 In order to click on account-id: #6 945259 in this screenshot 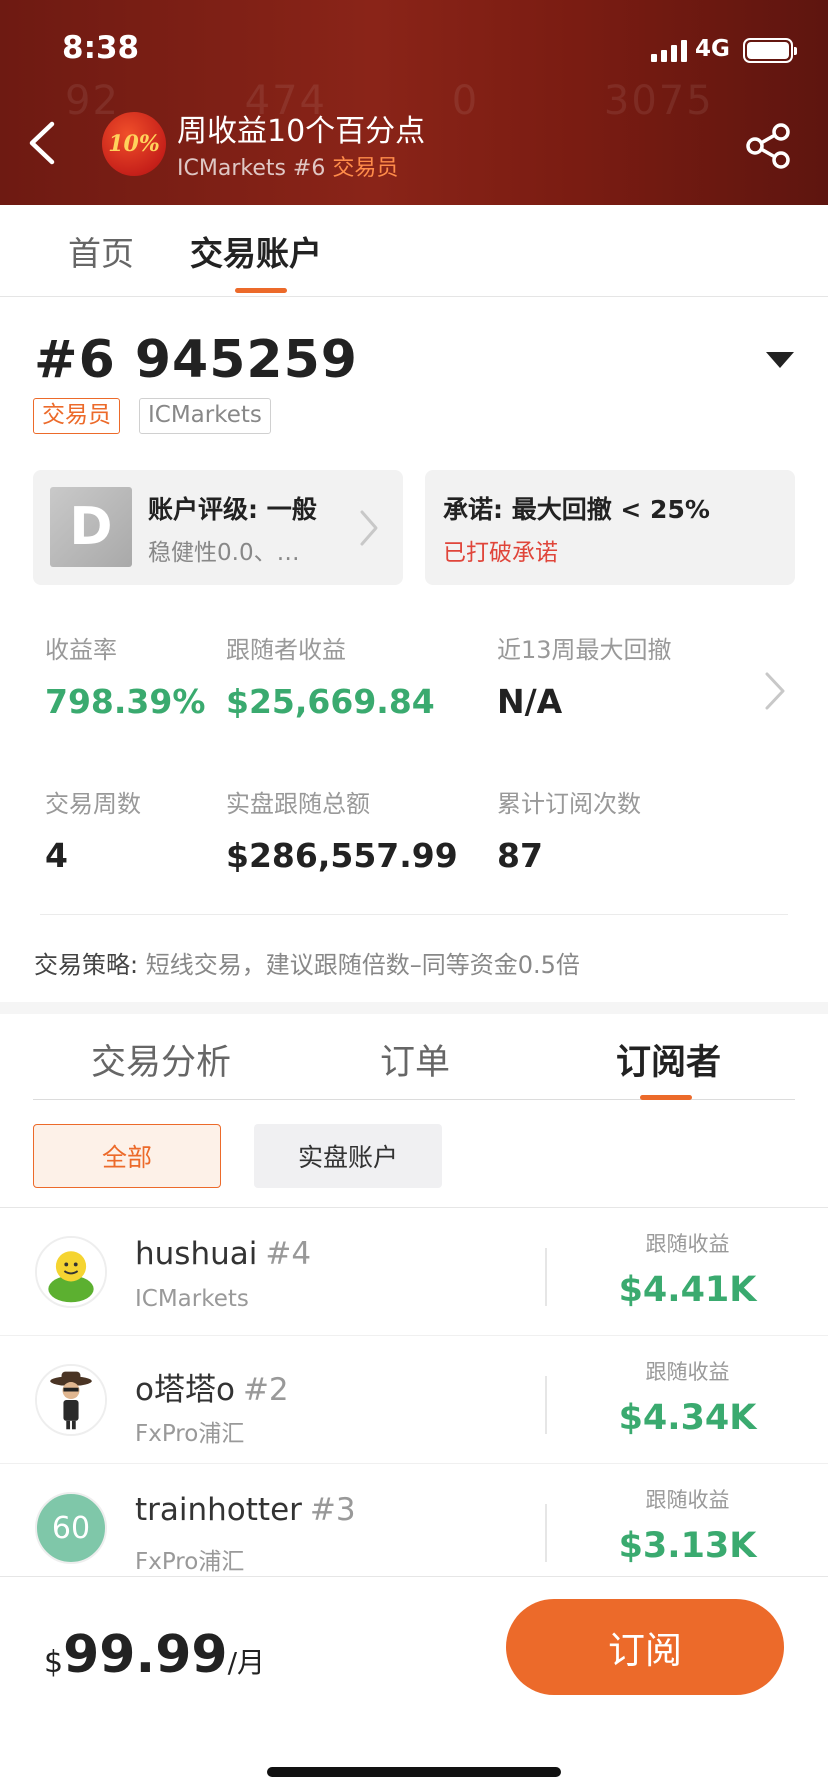, I will do `click(196, 360)`.